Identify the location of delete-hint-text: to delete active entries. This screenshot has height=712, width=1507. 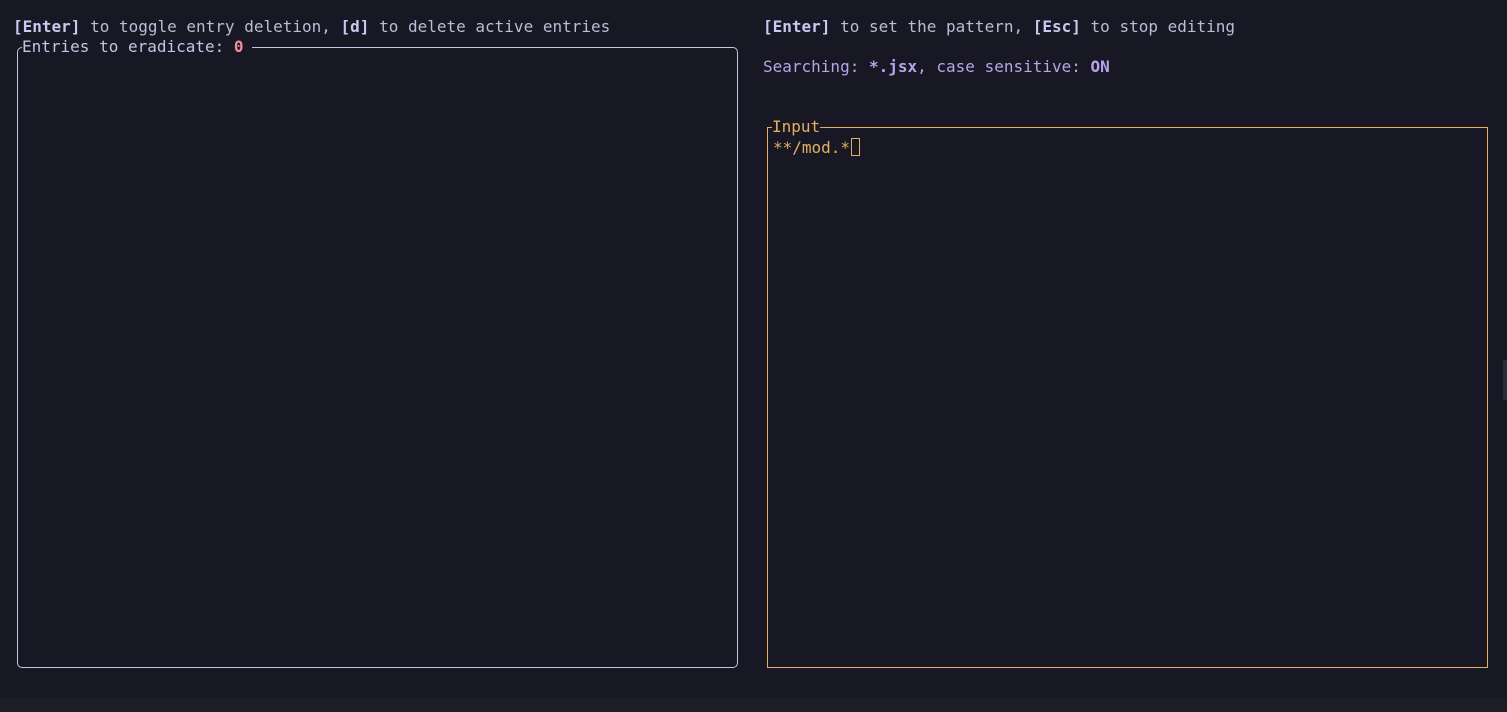
(490, 26).